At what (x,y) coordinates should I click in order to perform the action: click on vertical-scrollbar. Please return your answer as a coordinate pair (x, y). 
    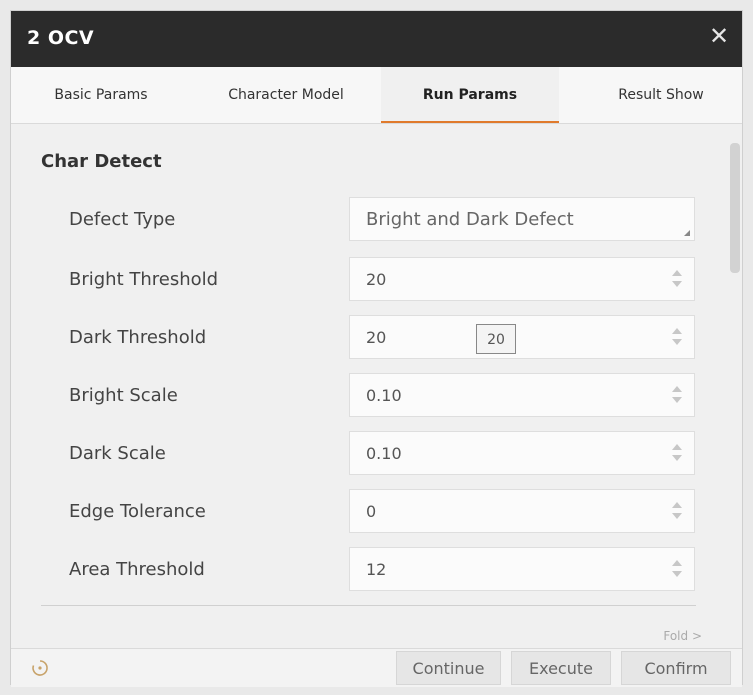
    Looking at the image, I should click on (735, 385).